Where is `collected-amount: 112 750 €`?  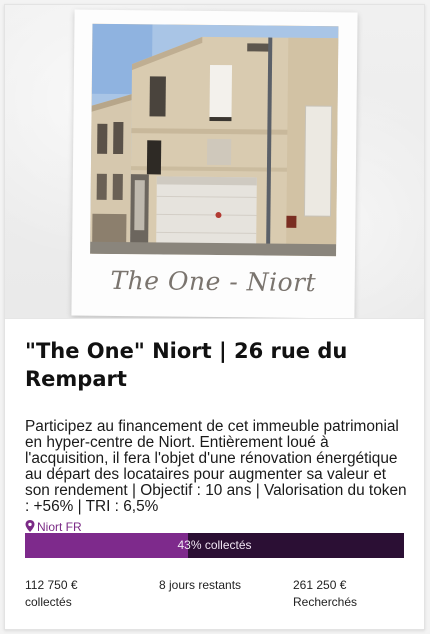
collected-amount: 112 750 € is located at coordinates (51, 585).